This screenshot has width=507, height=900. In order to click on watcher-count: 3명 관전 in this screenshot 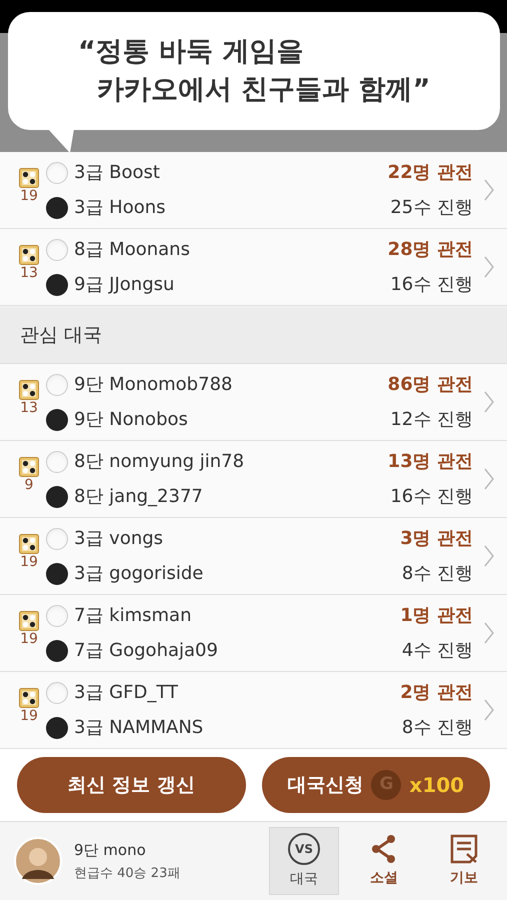, I will do `click(436, 539)`.